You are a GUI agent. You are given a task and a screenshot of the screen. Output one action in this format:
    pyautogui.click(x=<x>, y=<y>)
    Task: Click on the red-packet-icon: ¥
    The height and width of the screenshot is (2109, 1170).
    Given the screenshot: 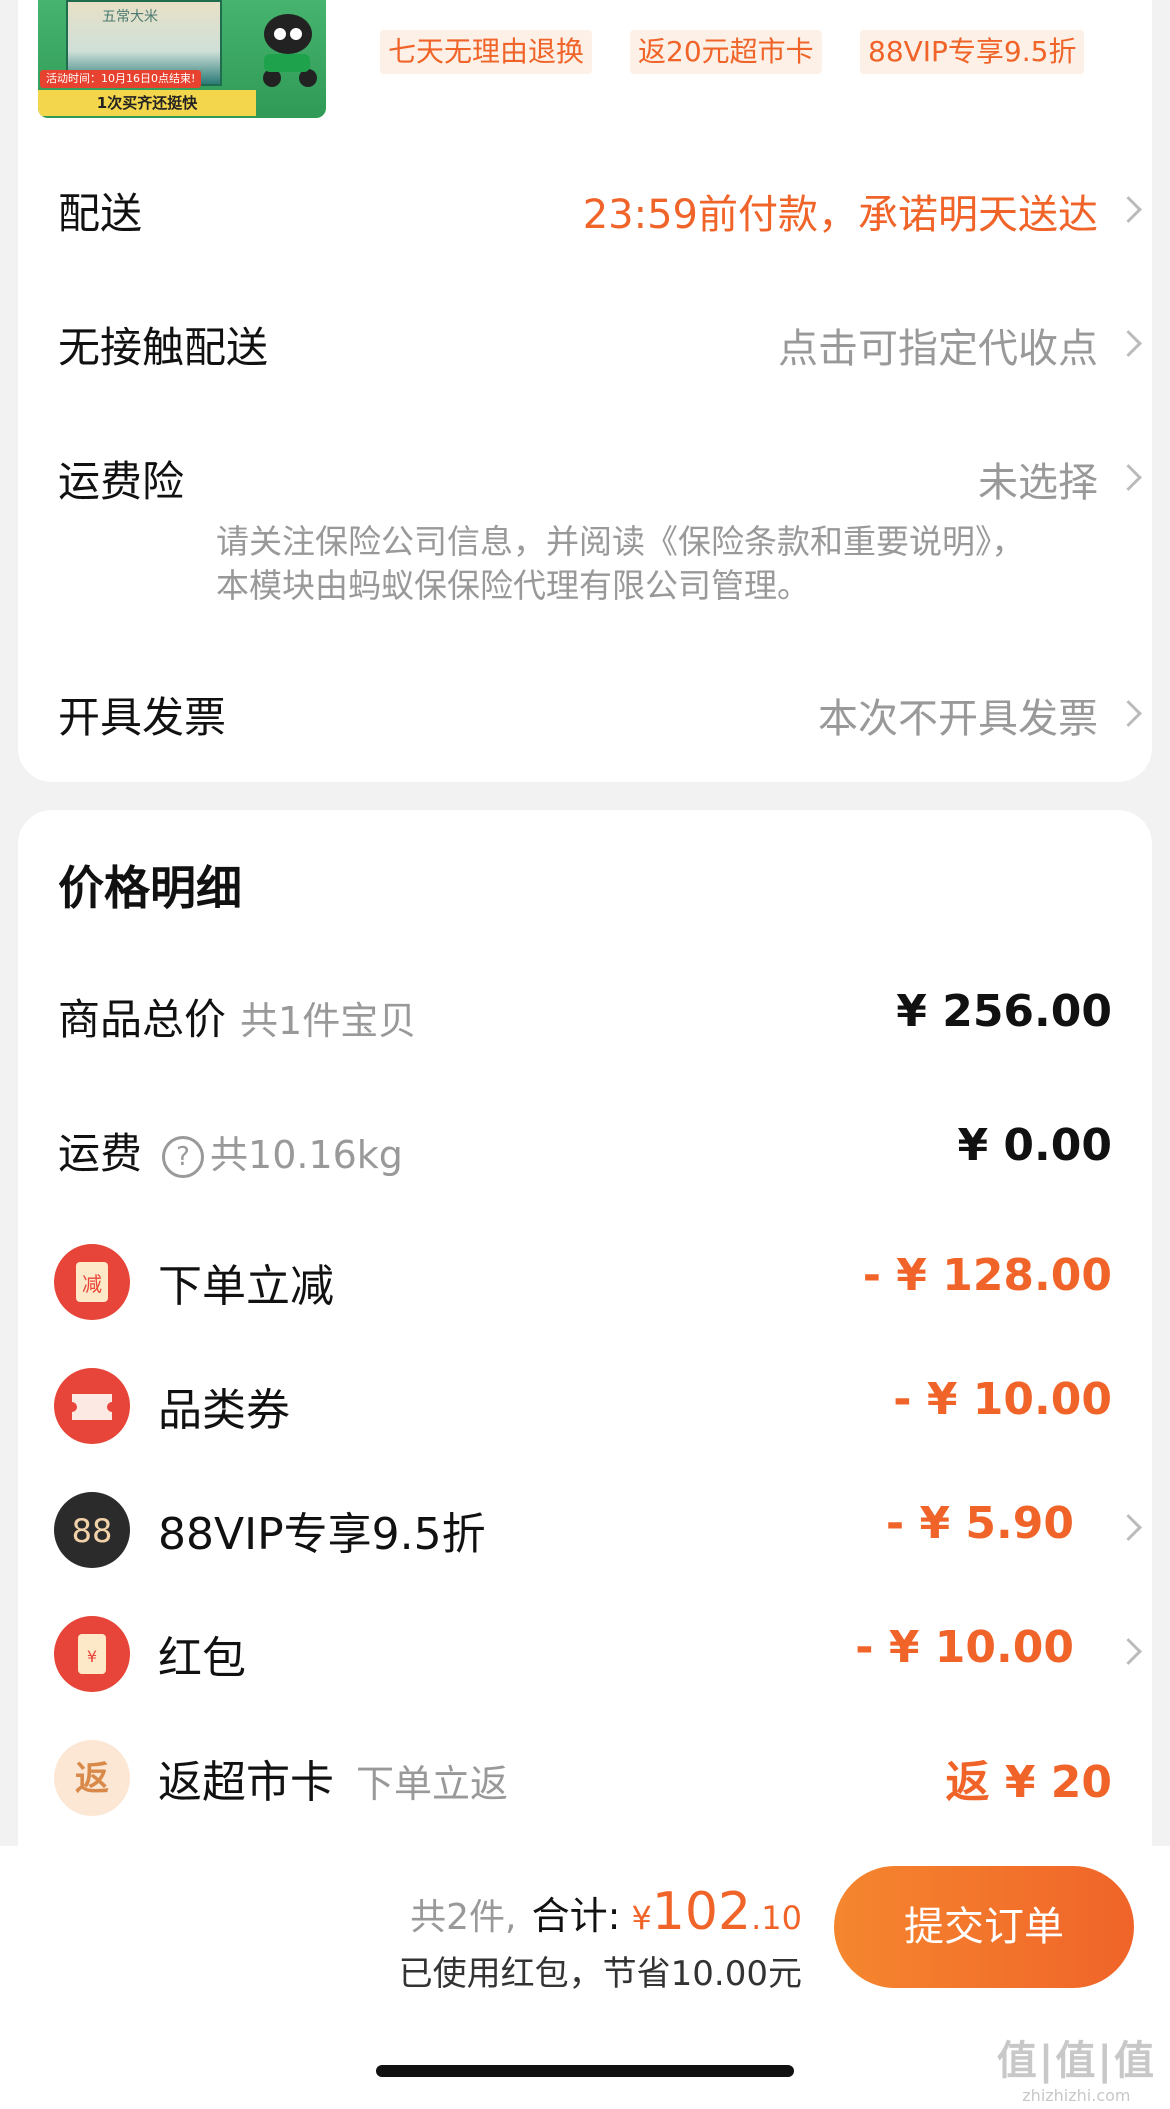 What is the action you would take?
    pyautogui.click(x=92, y=1654)
    